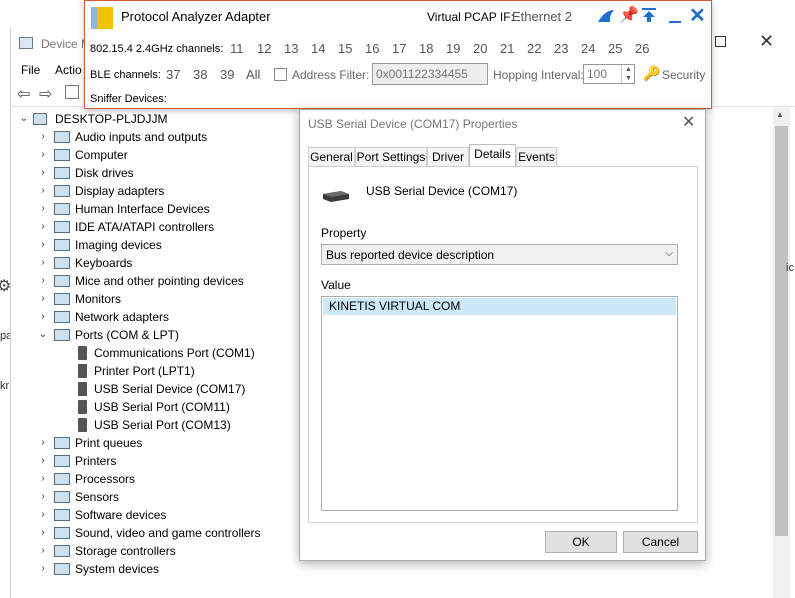  I want to click on menu-action: Actio, so click(68, 70).